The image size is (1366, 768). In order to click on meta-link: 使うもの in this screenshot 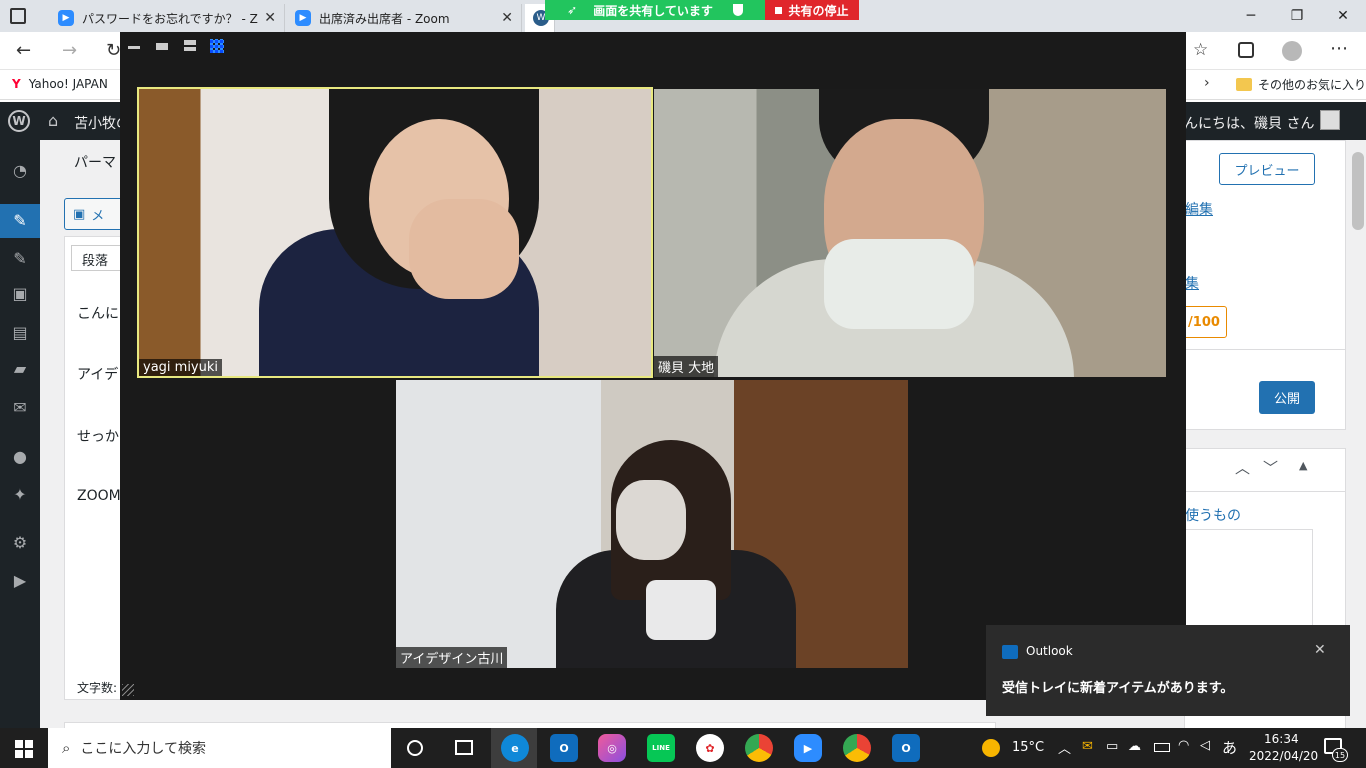, I will do `click(1213, 515)`.